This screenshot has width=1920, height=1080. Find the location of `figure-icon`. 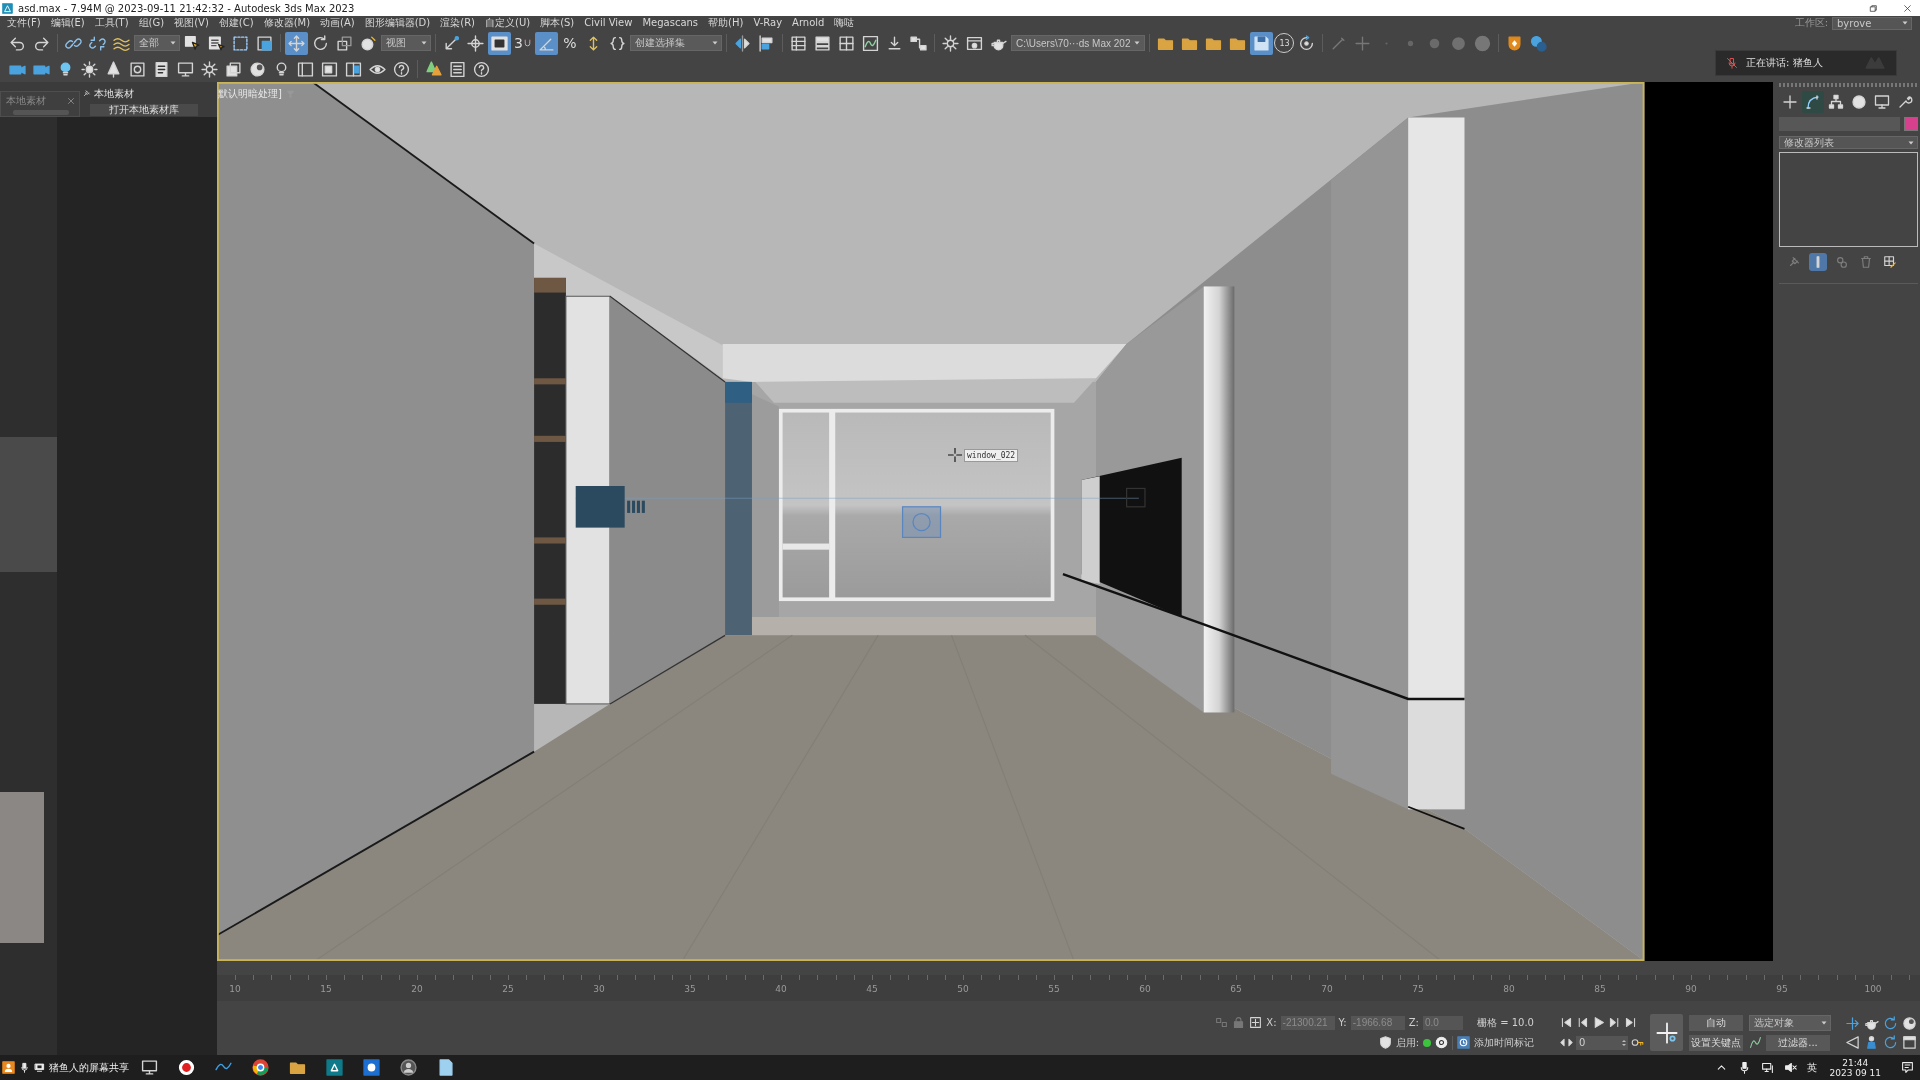

figure-icon is located at coordinates (1871, 1042).